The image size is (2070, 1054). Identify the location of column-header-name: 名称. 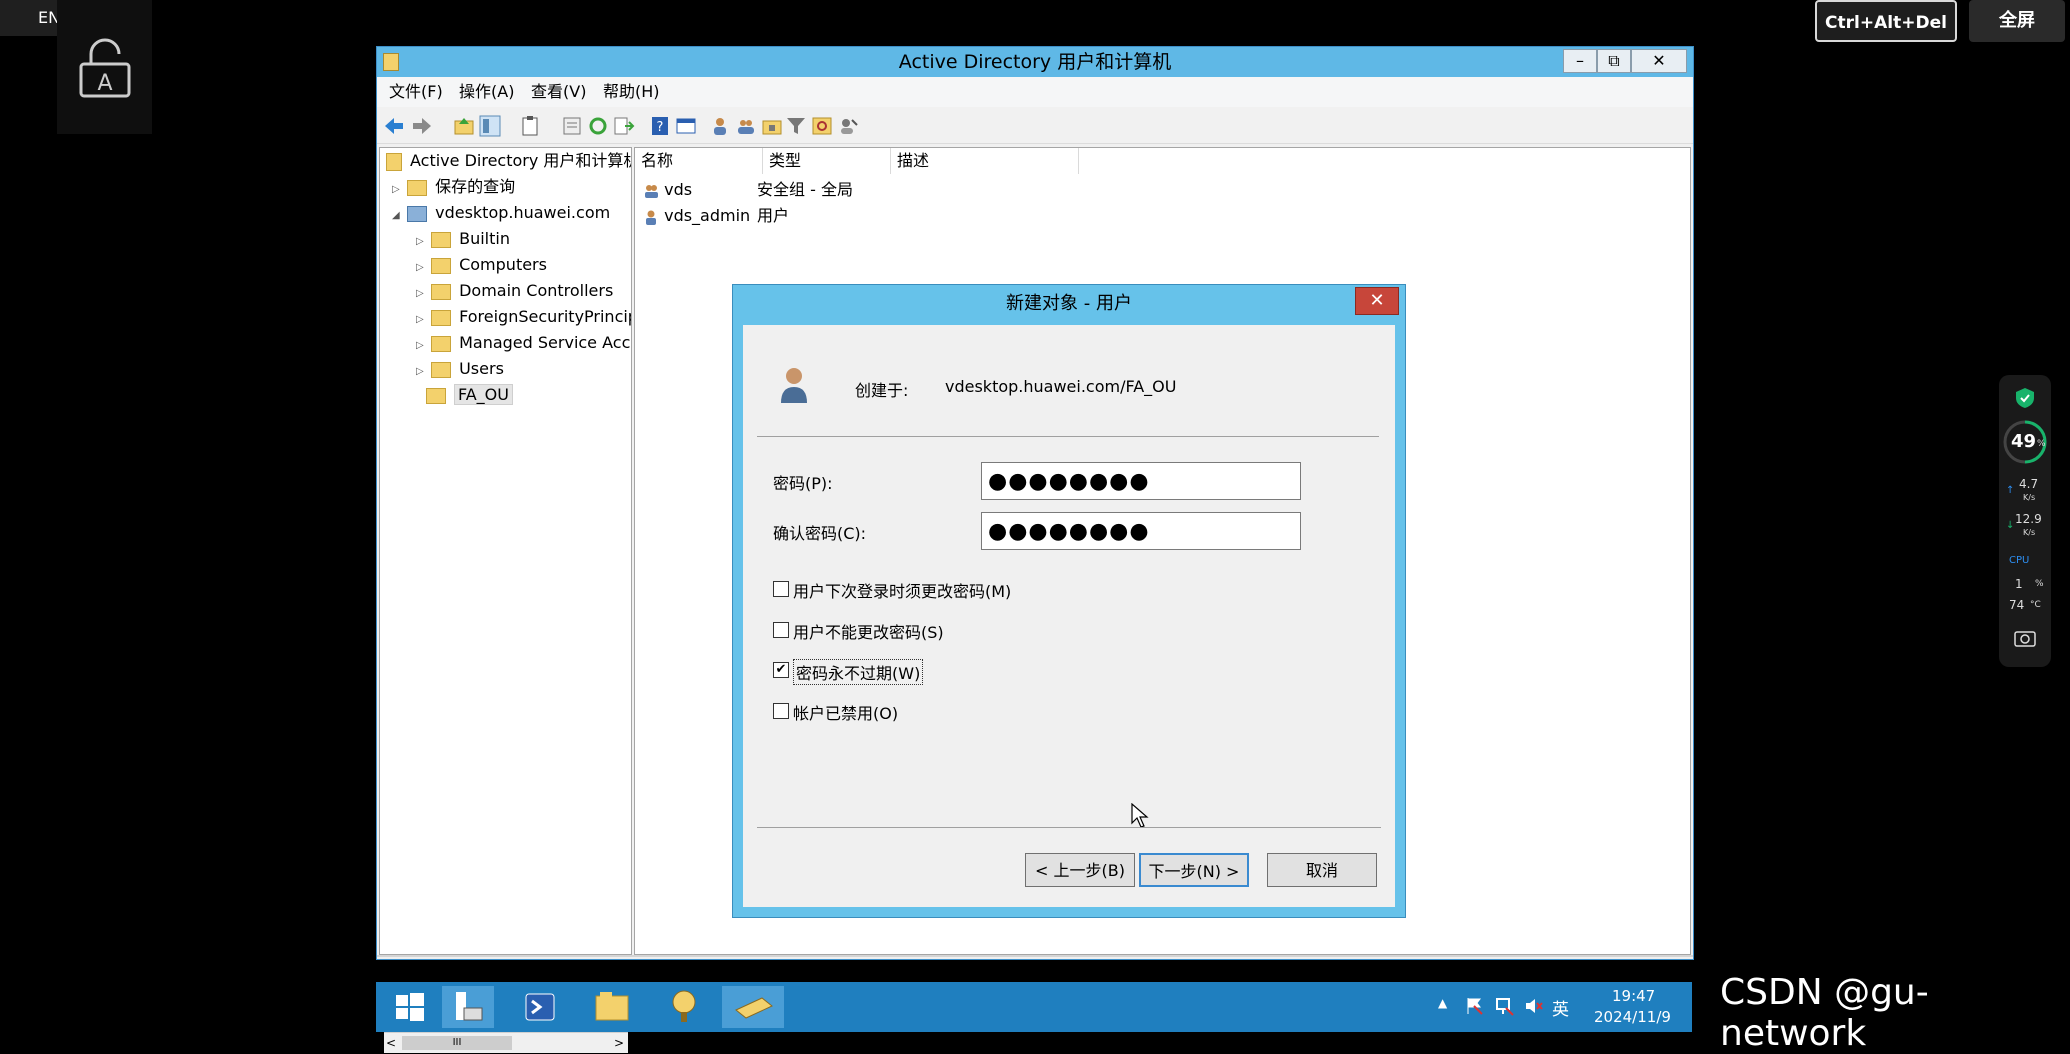
(699, 161).